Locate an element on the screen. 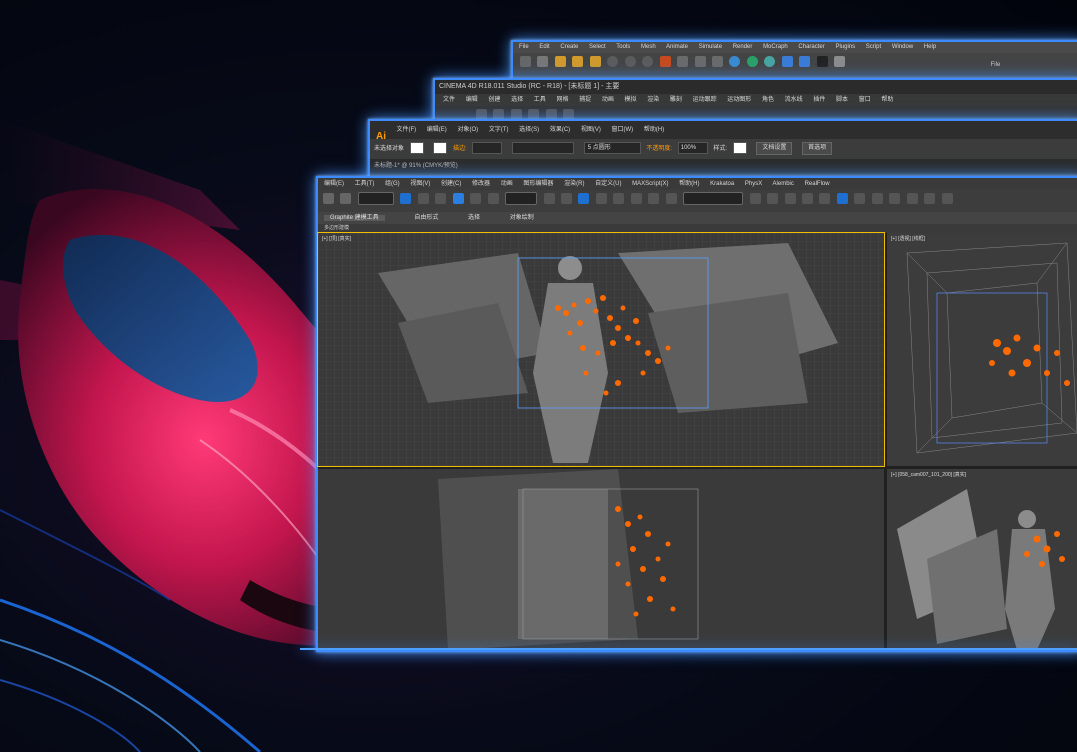 The image size is (1077, 752). scale-tool-icon is located at coordinates (595, 62).